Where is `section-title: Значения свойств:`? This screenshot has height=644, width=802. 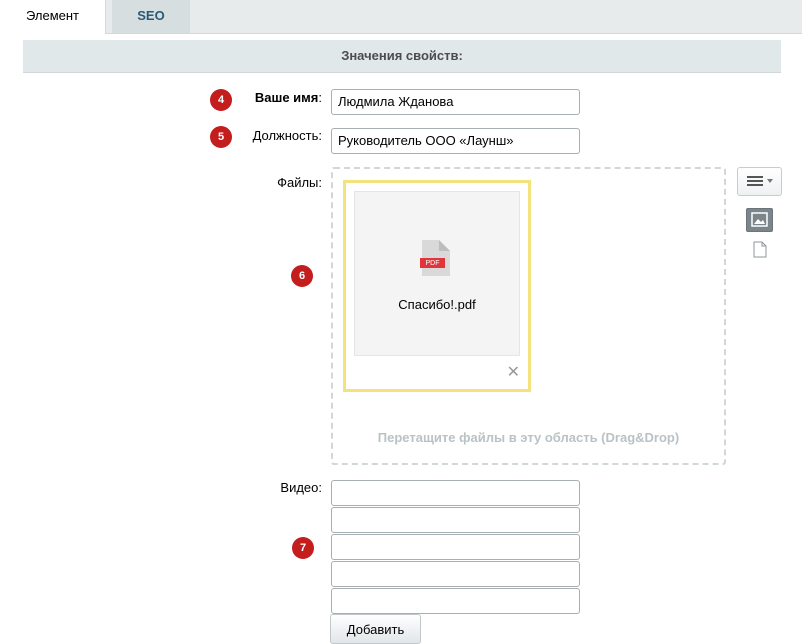
section-title: Значения свойств: is located at coordinates (402, 56).